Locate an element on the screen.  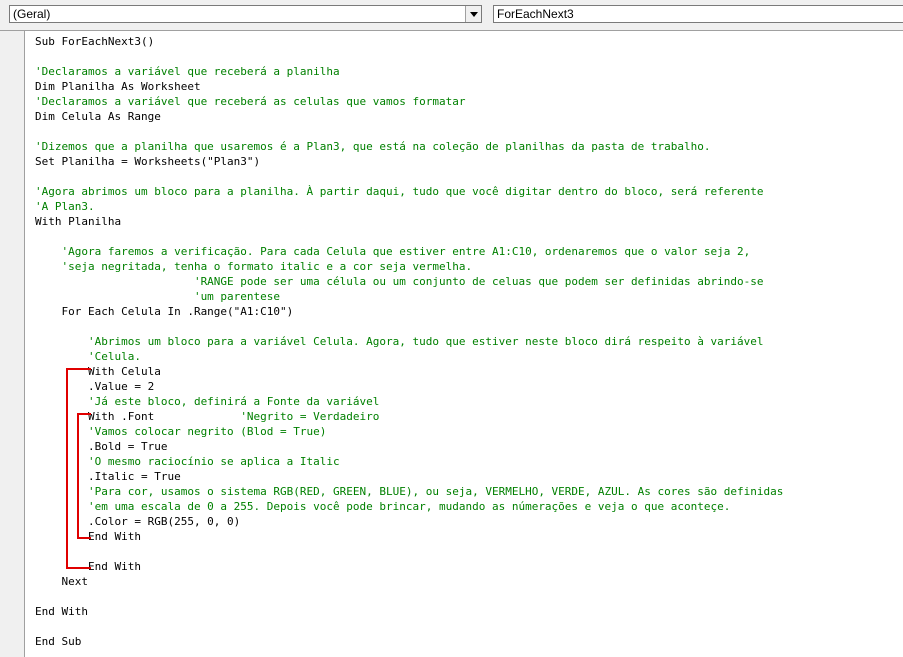
code-text-segment: Dim Planilha As Worksheet is located at coordinates (118, 86).